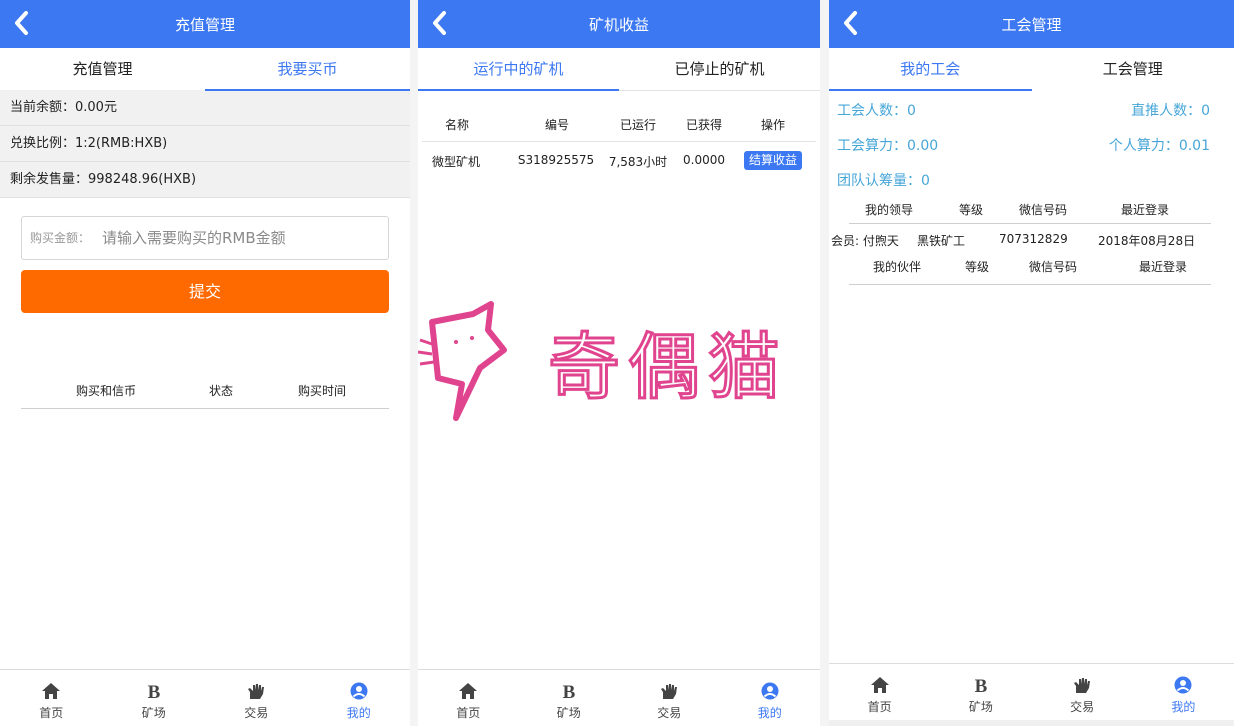 The height and width of the screenshot is (726, 1234). I want to click on miner-id: S318925575, so click(556, 160).